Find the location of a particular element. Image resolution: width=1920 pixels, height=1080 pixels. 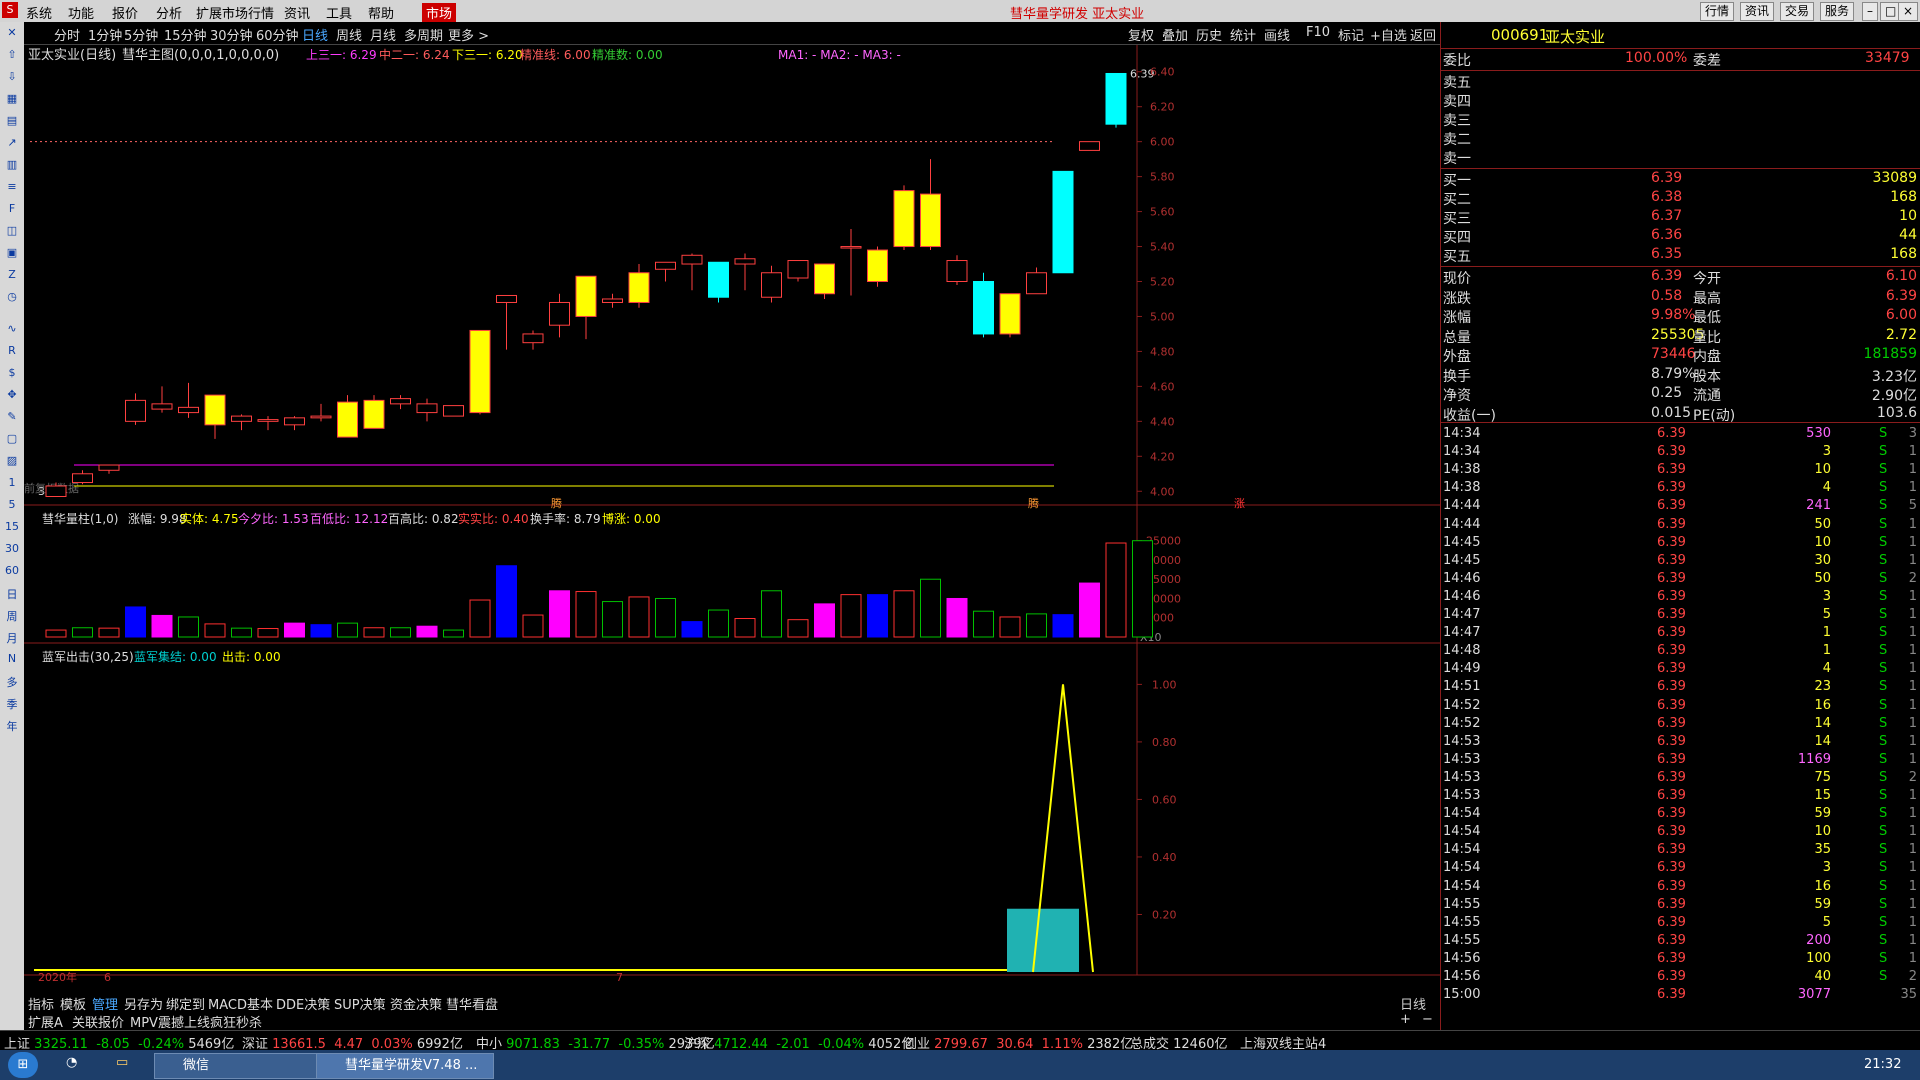

tab-sup: SUP决策 is located at coordinates (360, 1003).